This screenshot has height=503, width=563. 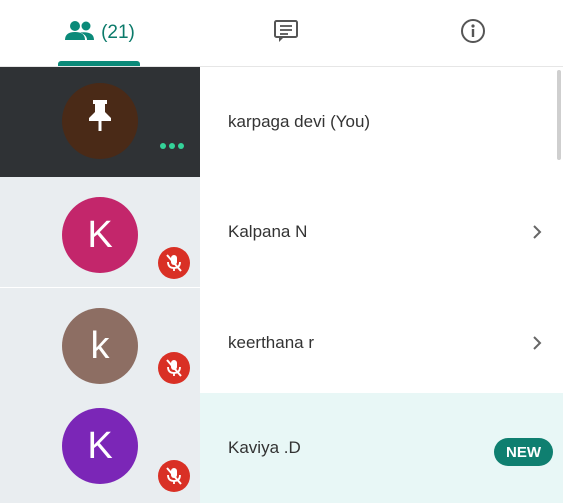 I want to click on info-icon, so click(x=473, y=33).